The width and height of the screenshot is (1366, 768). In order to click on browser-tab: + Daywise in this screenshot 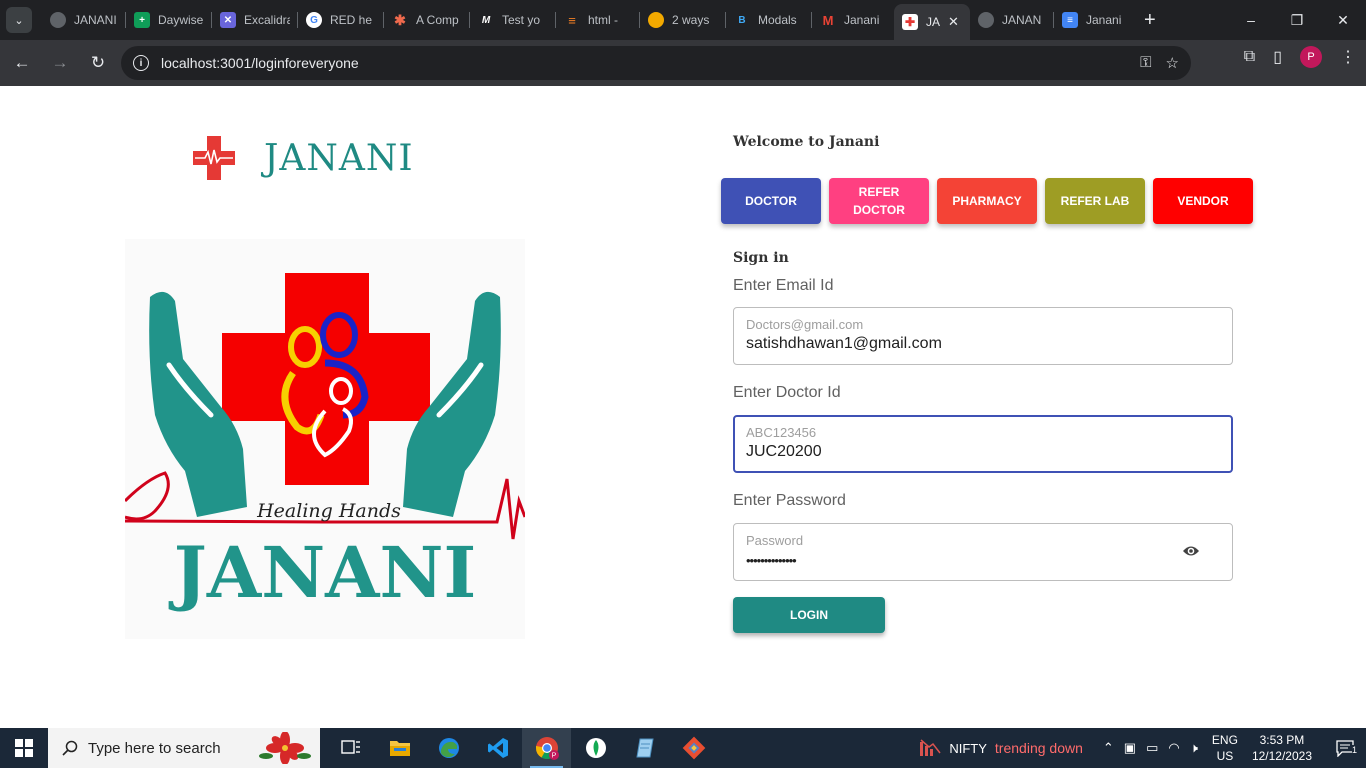, I will do `click(169, 20)`.